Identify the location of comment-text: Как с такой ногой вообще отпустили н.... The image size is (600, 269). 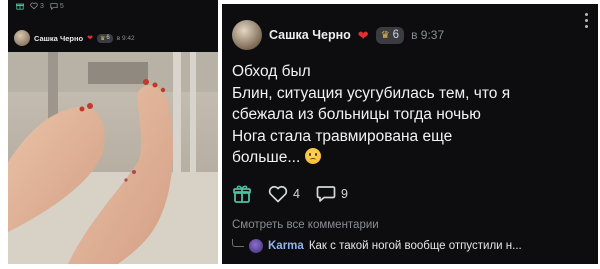
(415, 246).